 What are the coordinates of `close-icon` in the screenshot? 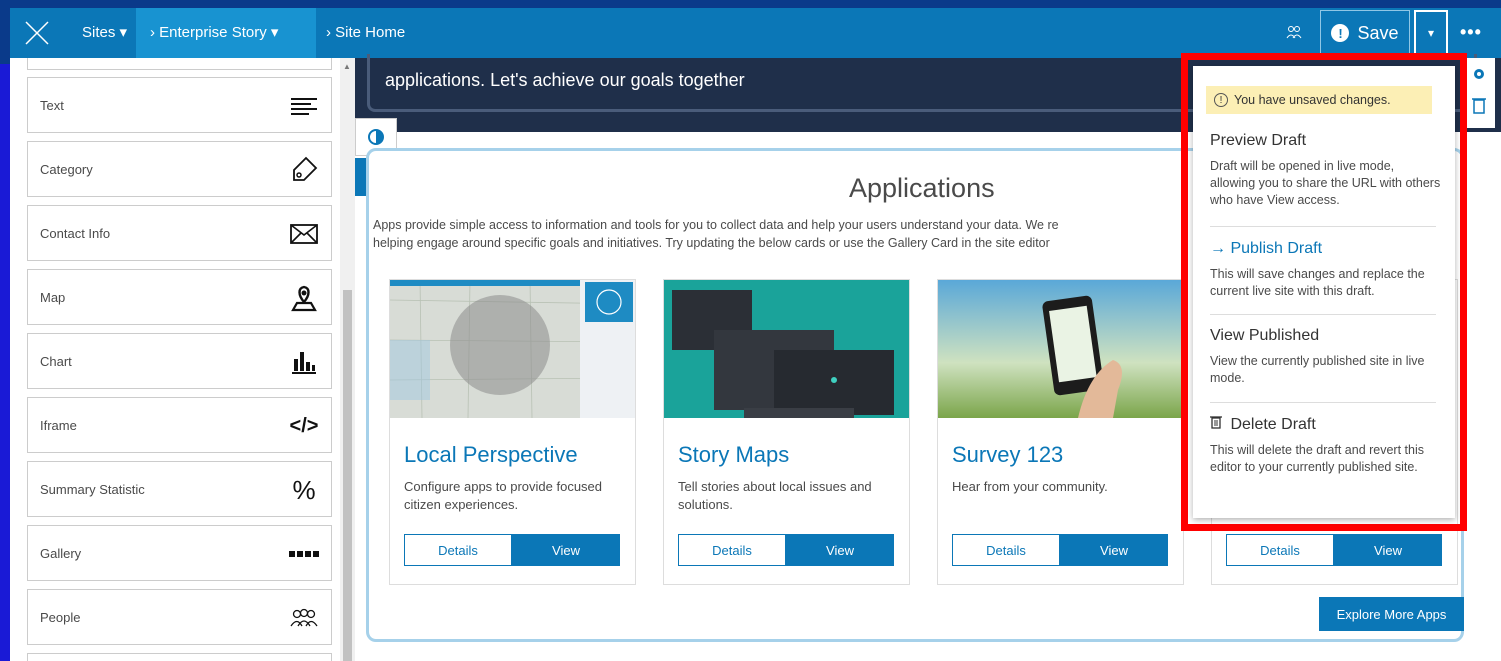 It's located at (37, 33).